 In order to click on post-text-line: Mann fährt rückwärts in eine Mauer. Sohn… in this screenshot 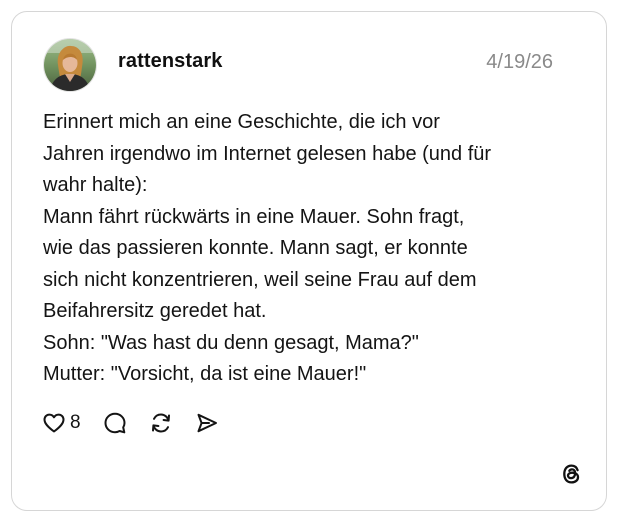, I will do `click(254, 216)`.